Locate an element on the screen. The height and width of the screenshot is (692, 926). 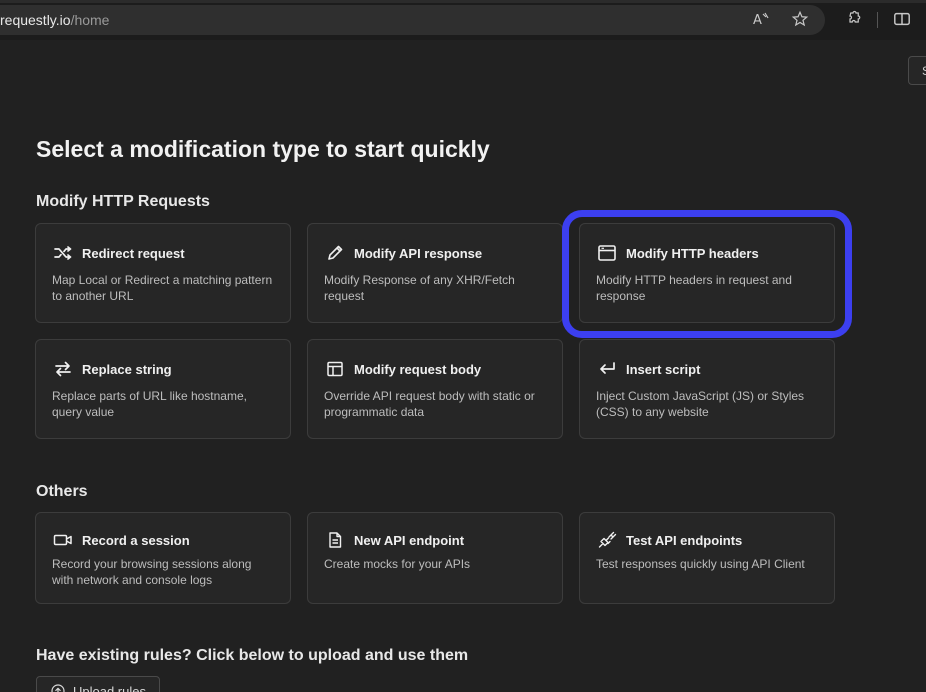
swap-arrows-icon is located at coordinates (63, 369).